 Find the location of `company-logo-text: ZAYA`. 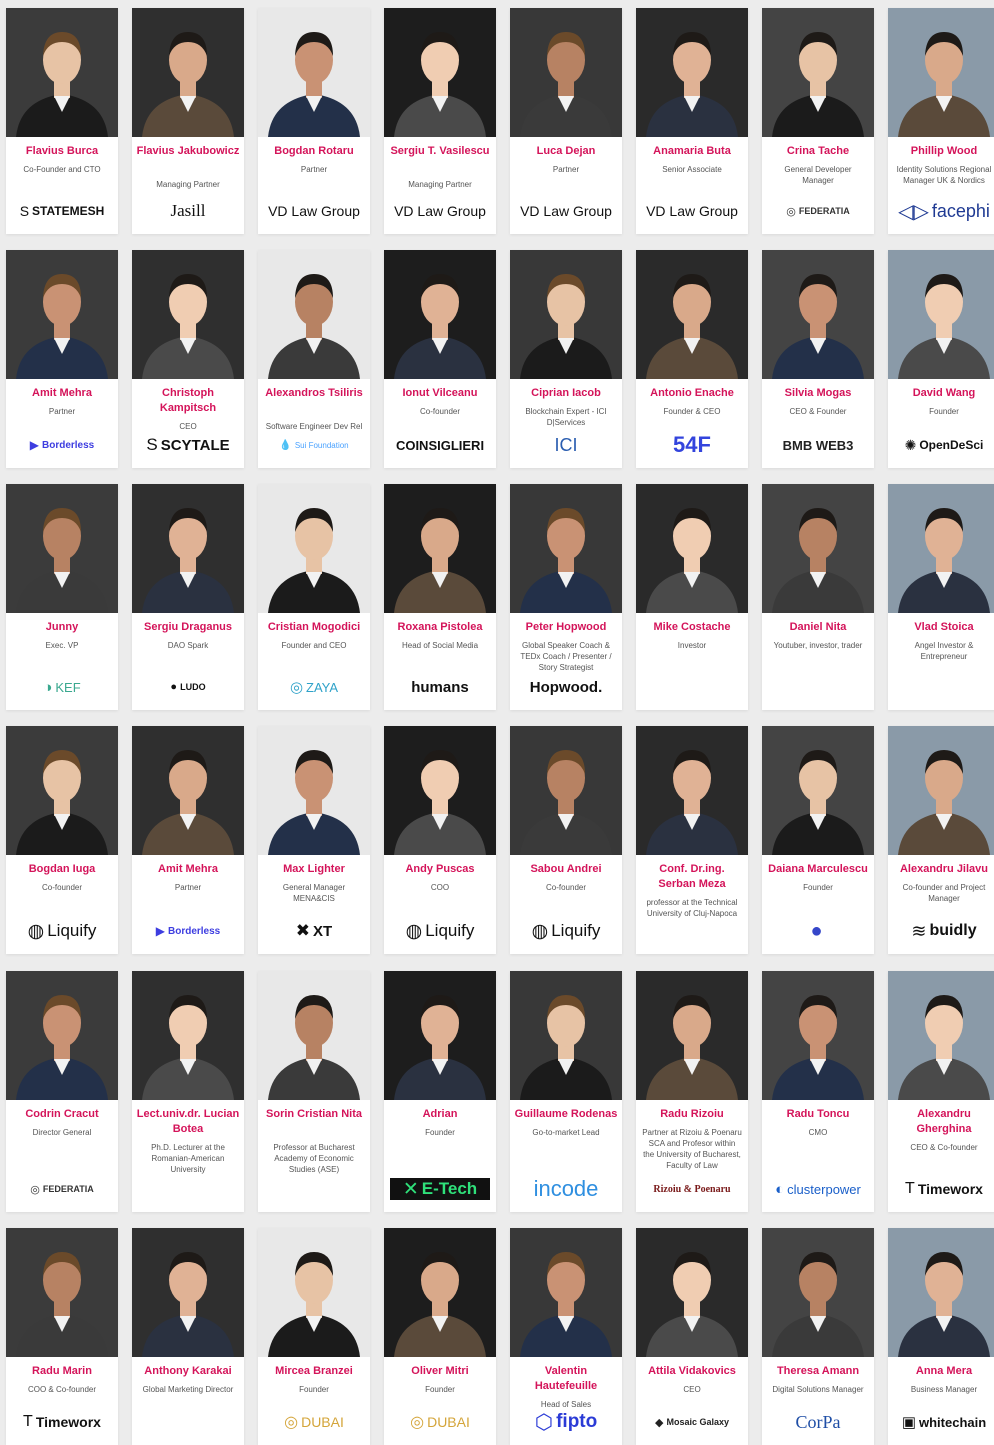

company-logo-text: ZAYA is located at coordinates (322, 687).